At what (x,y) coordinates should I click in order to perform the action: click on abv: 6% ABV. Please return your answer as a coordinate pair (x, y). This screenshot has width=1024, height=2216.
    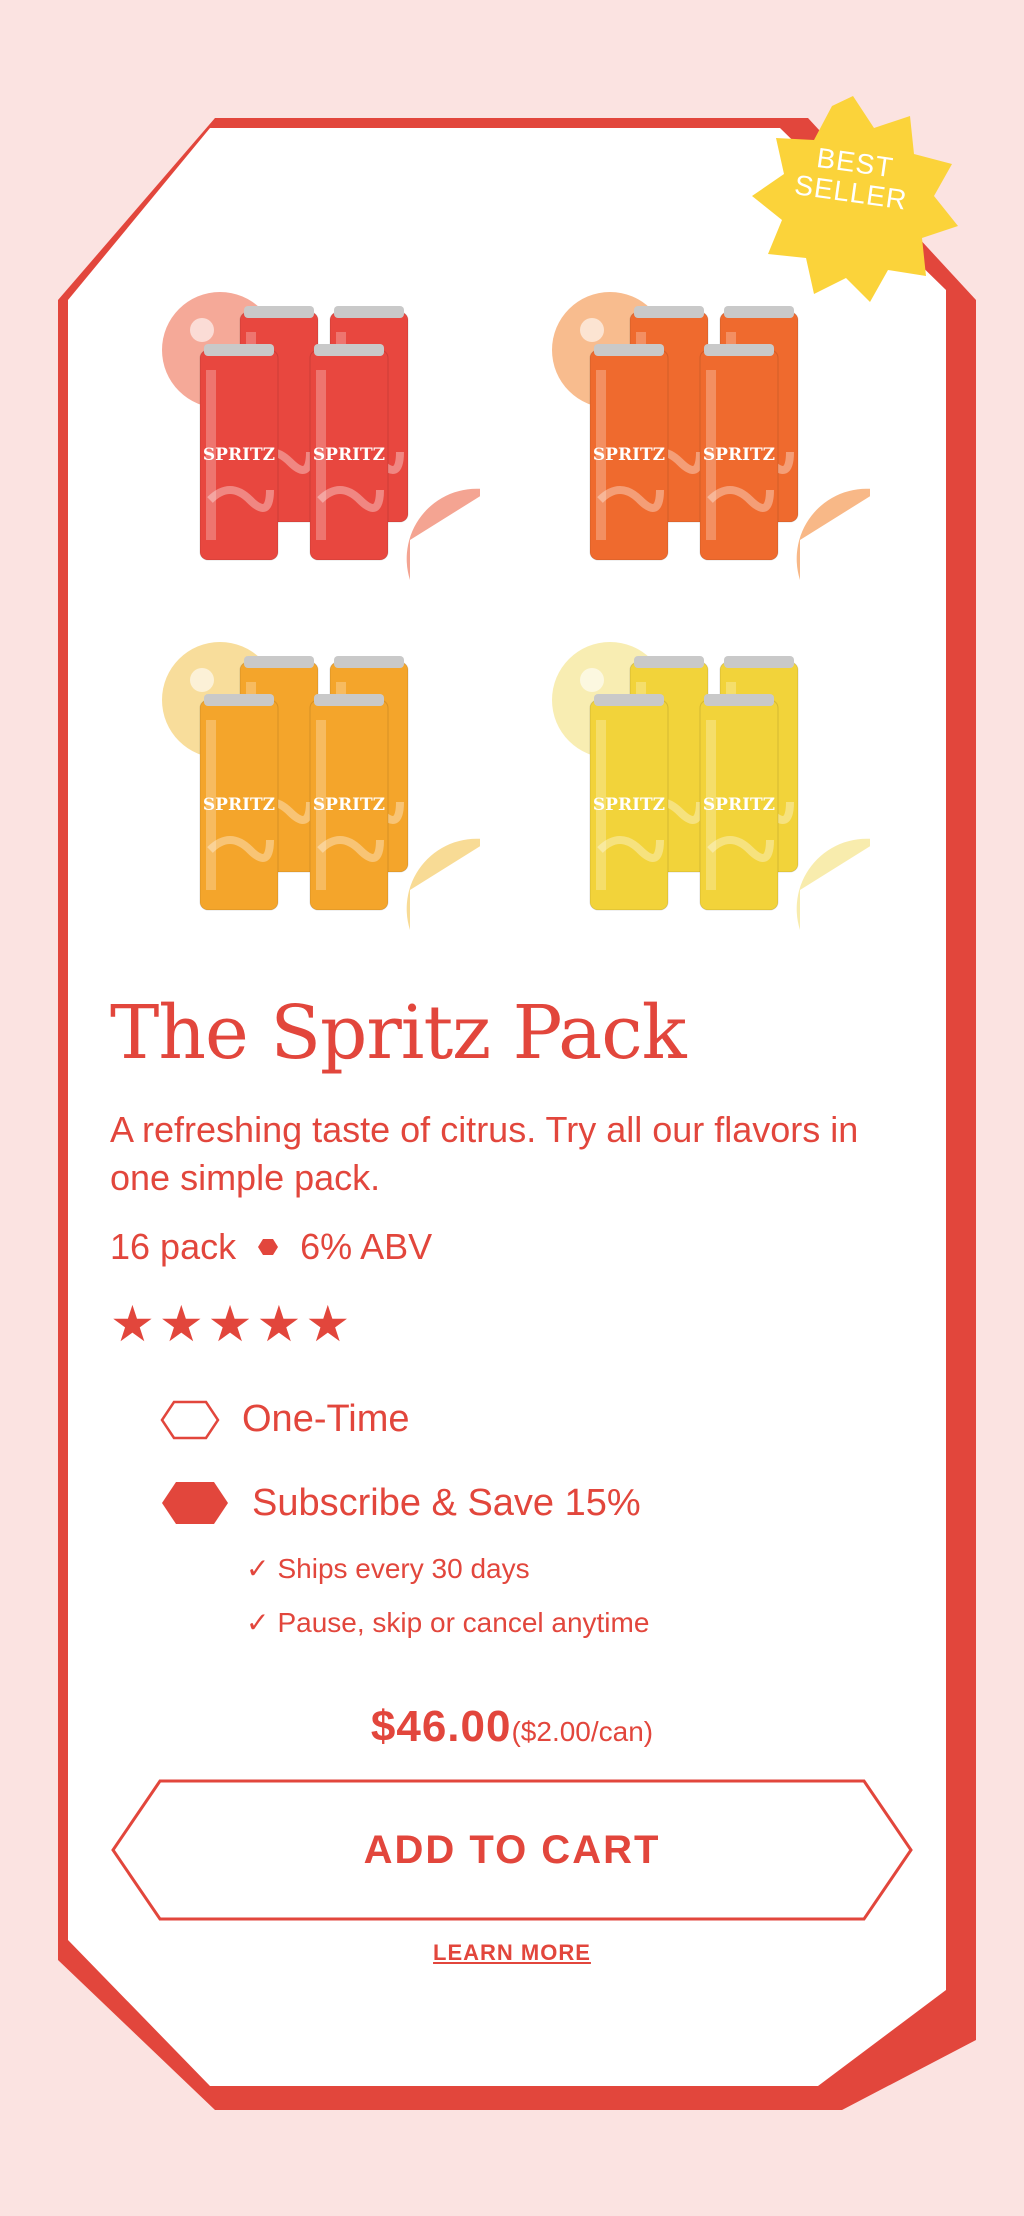
    Looking at the image, I should click on (366, 1246).